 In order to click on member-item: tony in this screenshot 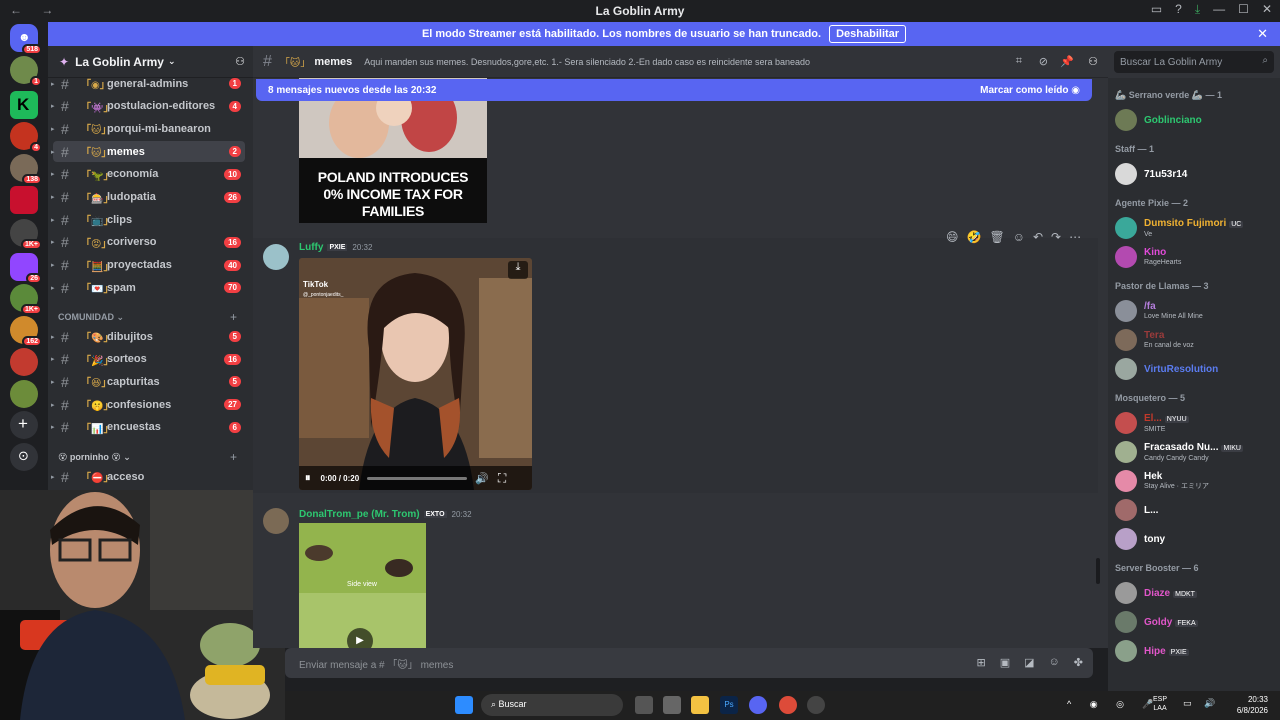, I will do `click(1195, 539)`.